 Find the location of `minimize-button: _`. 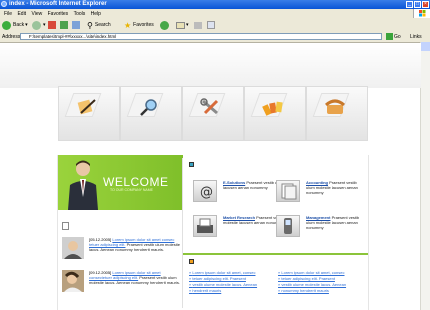

minimize-button: _ is located at coordinates (409, 4).